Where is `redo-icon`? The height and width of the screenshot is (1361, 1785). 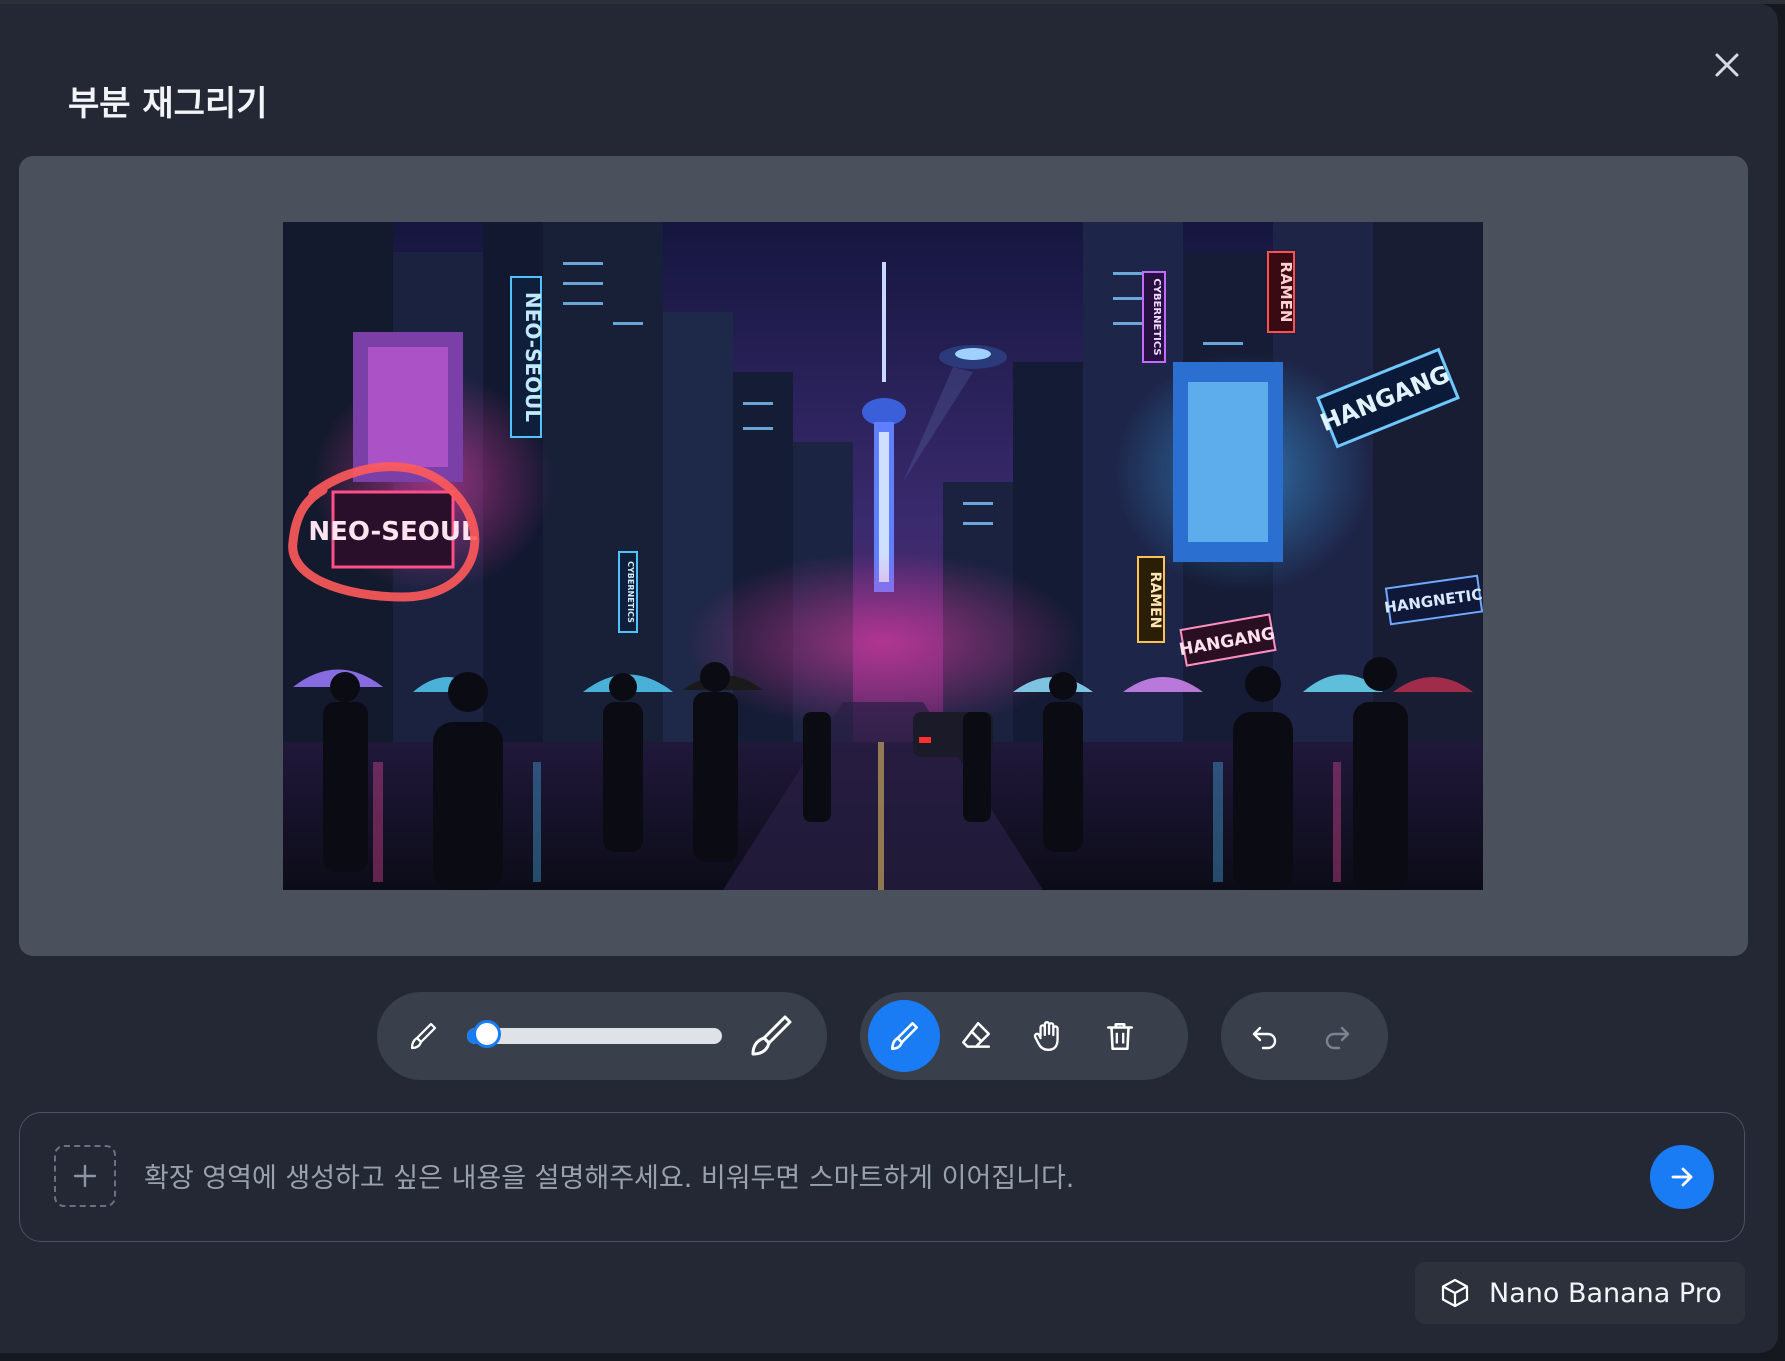
redo-icon is located at coordinates (1337, 1038).